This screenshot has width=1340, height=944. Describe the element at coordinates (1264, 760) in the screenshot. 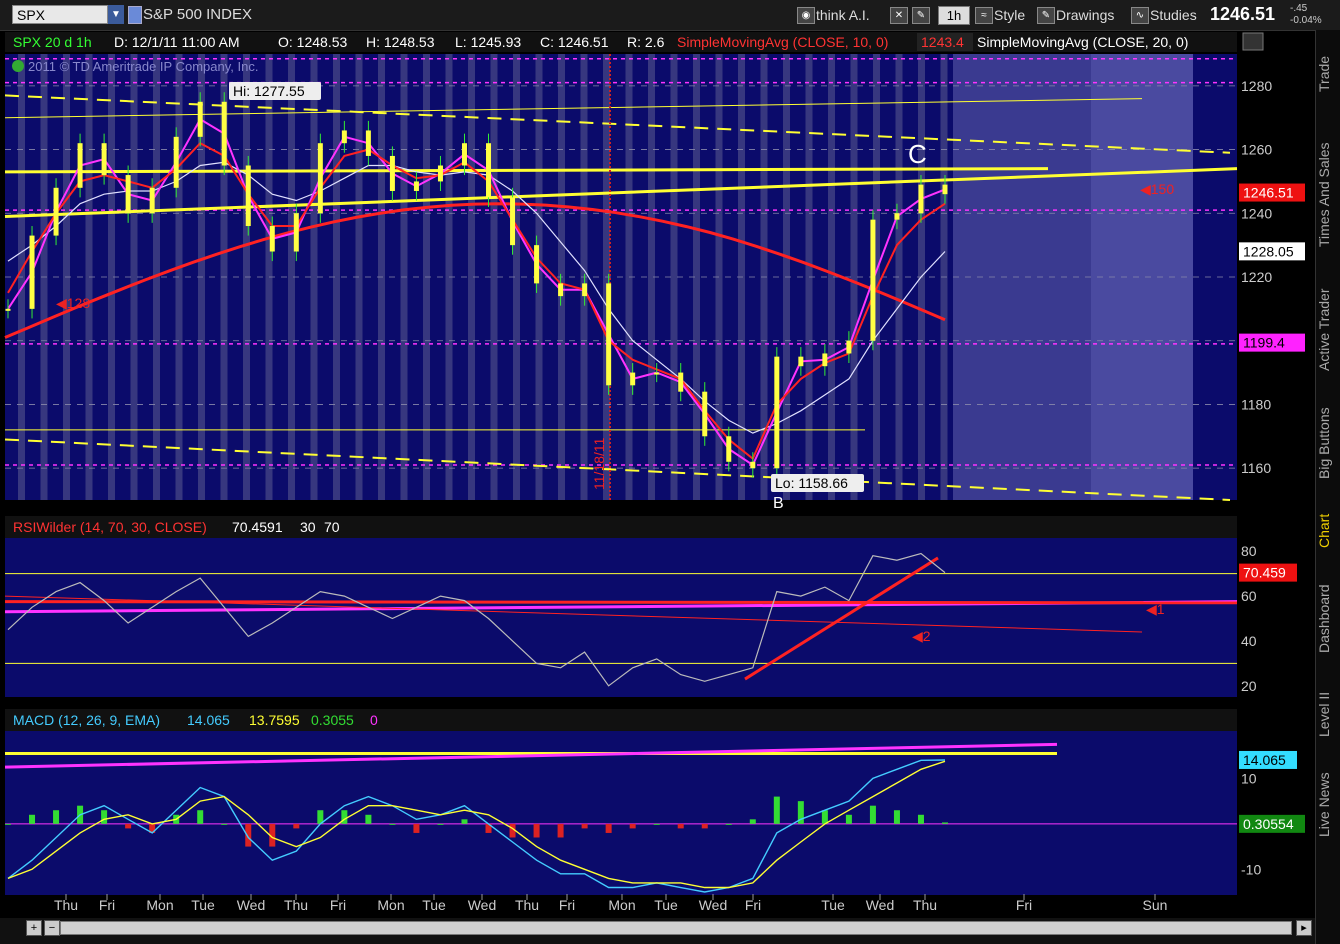

I see `macd-badge: 14.065` at that location.